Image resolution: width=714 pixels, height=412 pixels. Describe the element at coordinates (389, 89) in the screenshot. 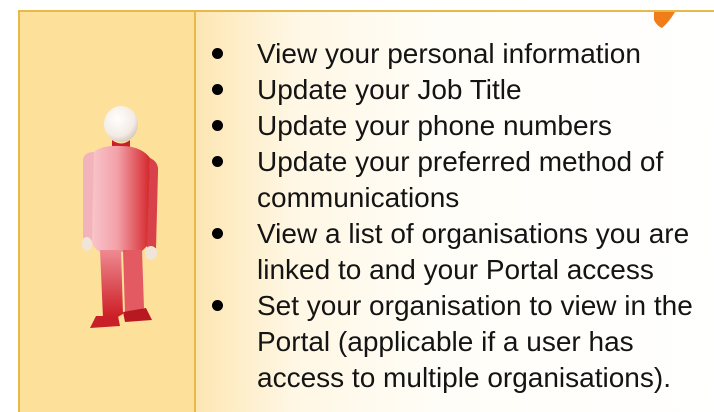

I see `list-item-text: Update your Job Title` at that location.